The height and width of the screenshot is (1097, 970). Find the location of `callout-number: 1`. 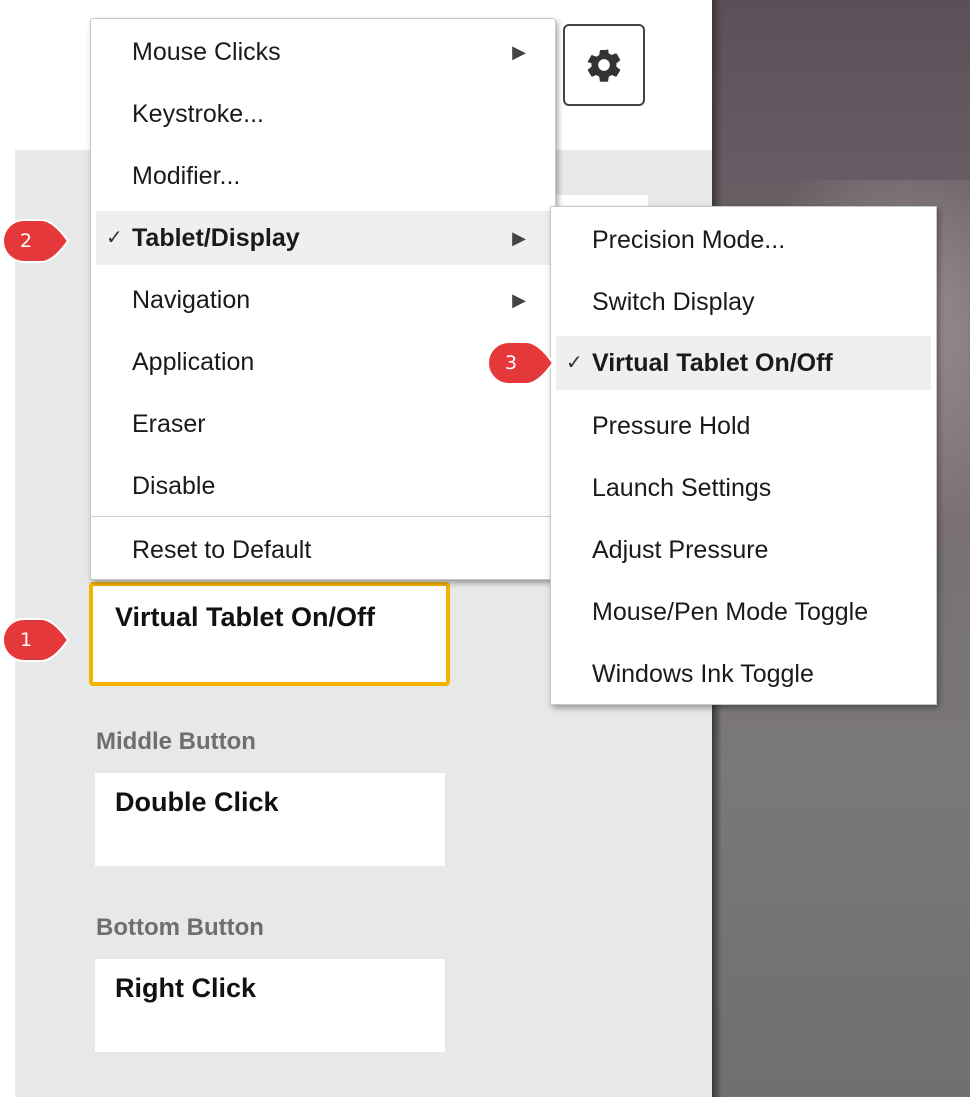

callout-number: 1 is located at coordinates (26, 640).